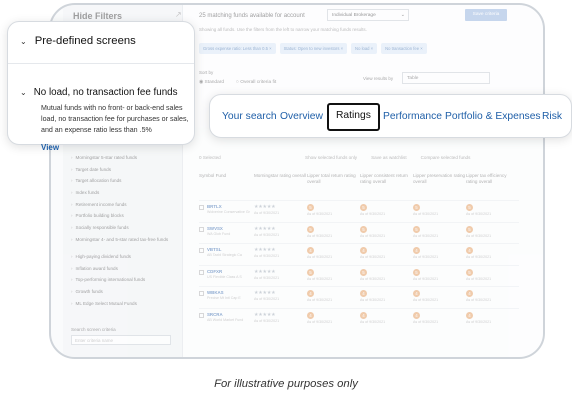  What do you see at coordinates (126, 283) in the screenshot?
I see `sidebar-item: › Top-performing international funds` at bounding box center [126, 283].